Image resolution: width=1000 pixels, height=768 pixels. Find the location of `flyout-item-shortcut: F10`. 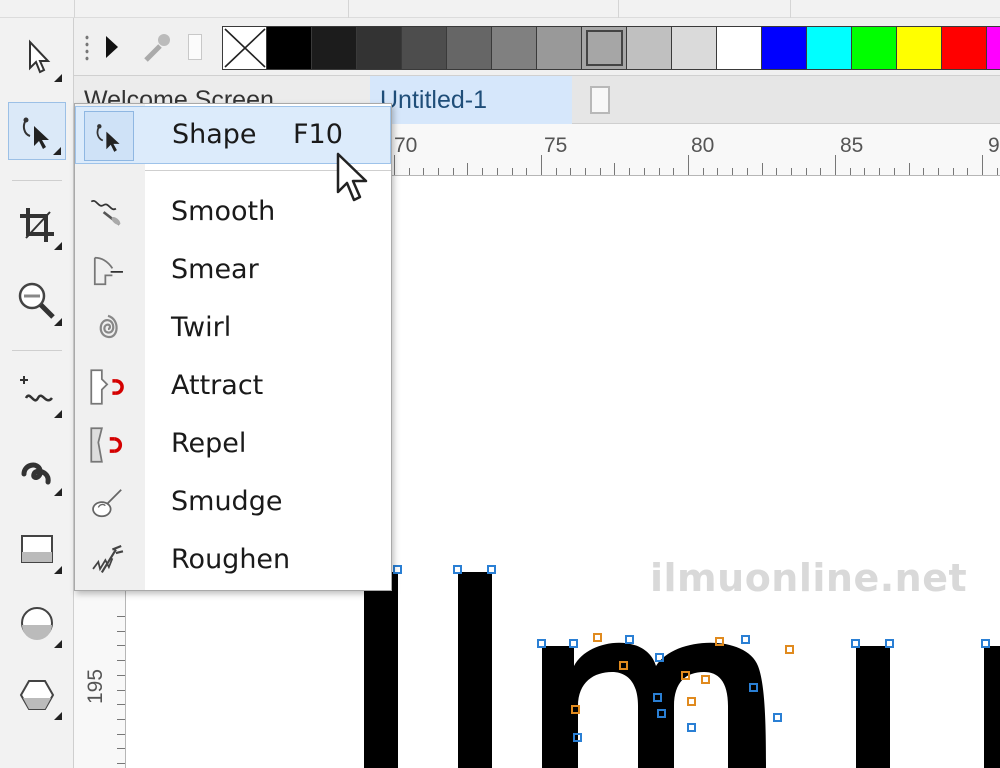

flyout-item-shortcut: F10 is located at coordinates (318, 134).